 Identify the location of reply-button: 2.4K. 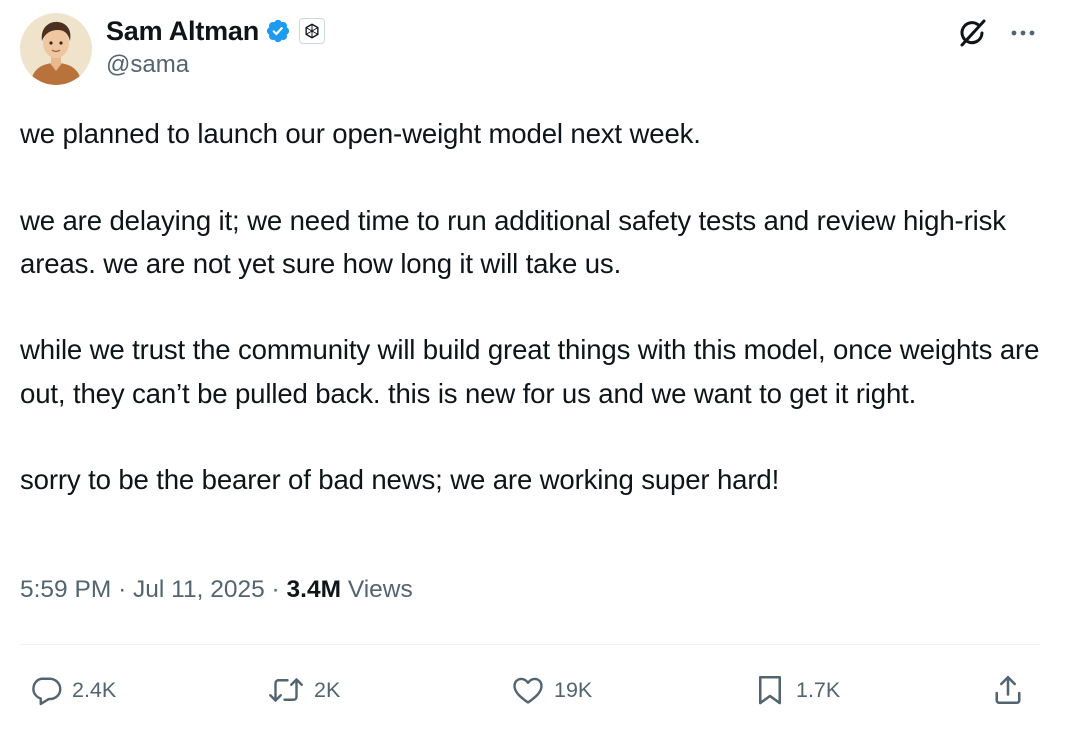
(72, 690).